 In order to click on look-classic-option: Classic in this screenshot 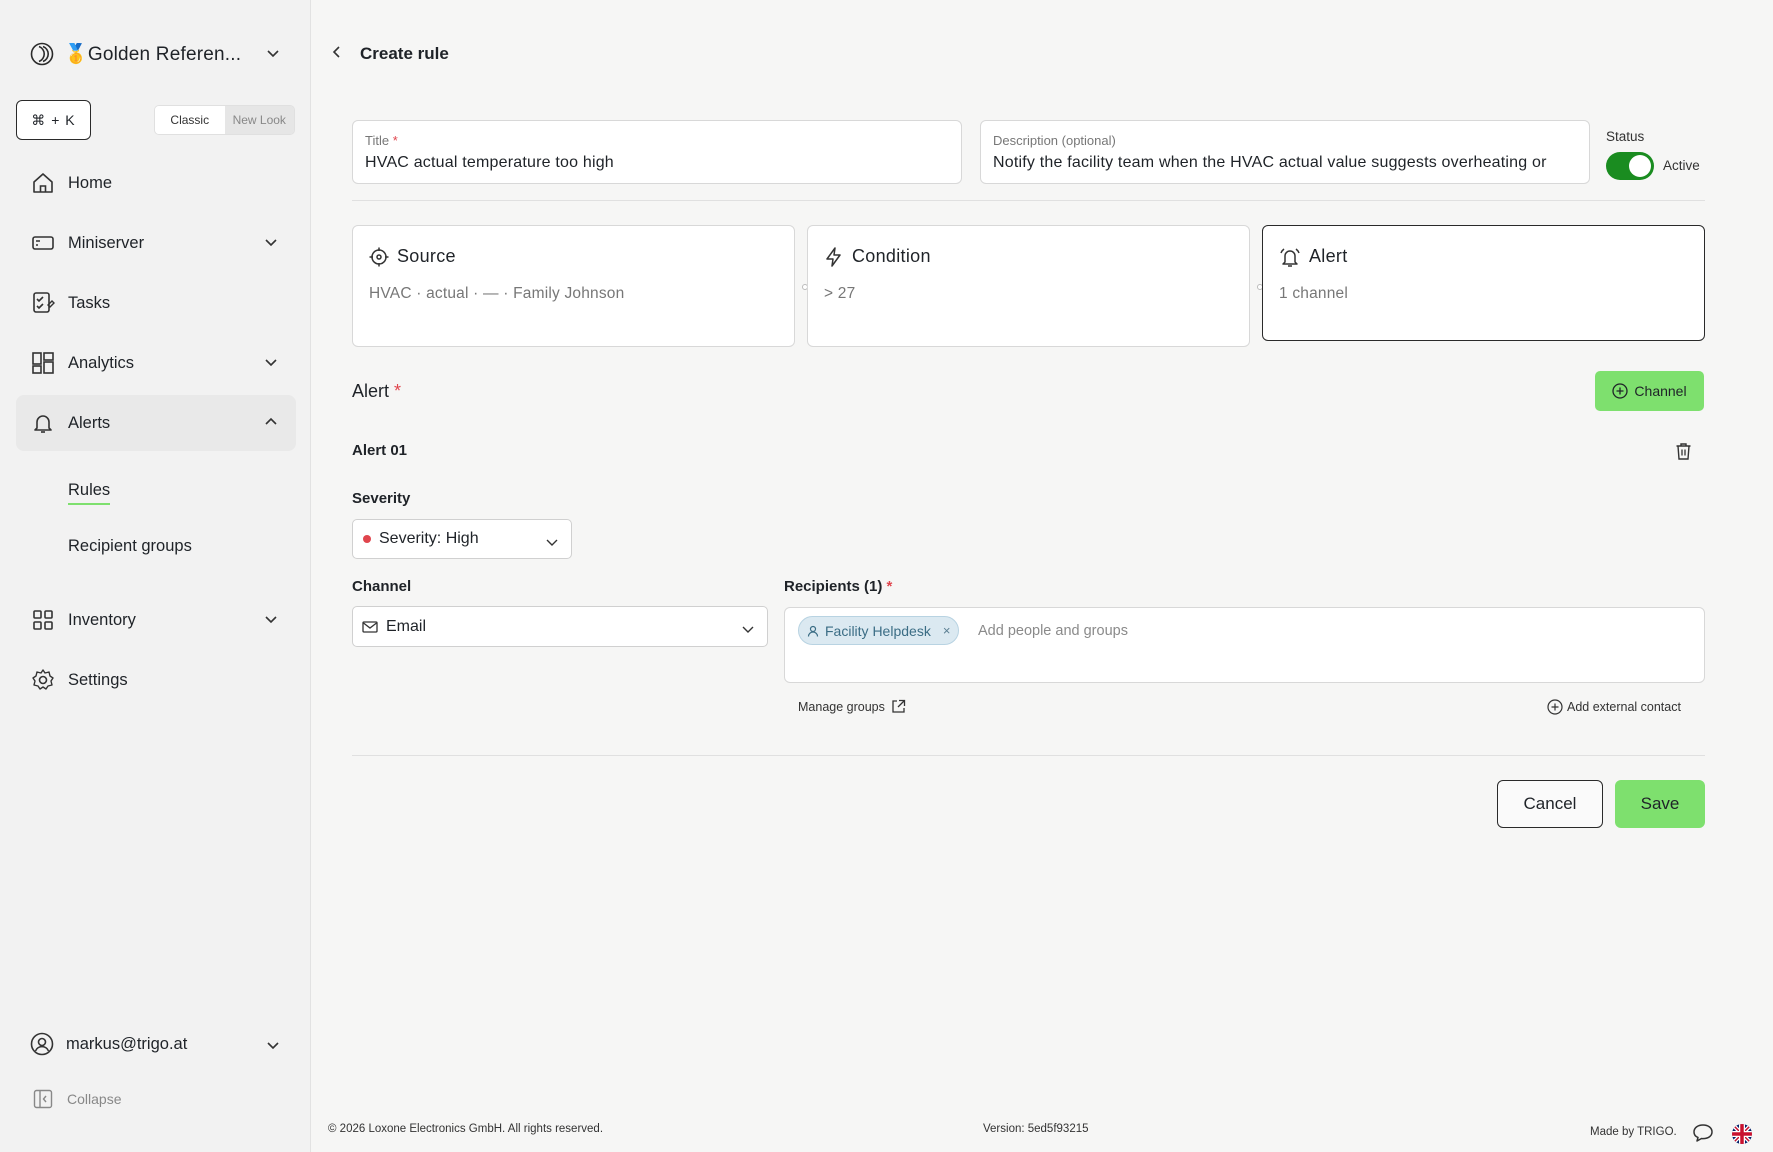, I will do `click(190, 120)`.